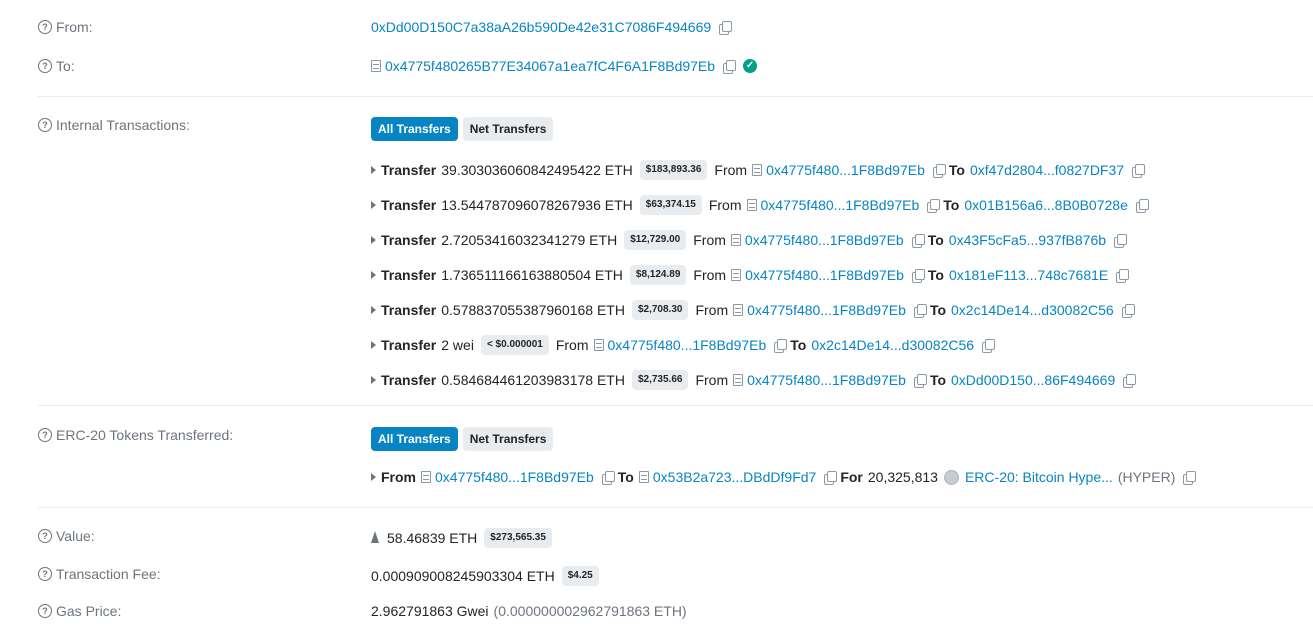  Describe the element at coordinates (508, 439) in the screenshot. I see `erc20-net-transfers-button: Net Transfers` at that location.